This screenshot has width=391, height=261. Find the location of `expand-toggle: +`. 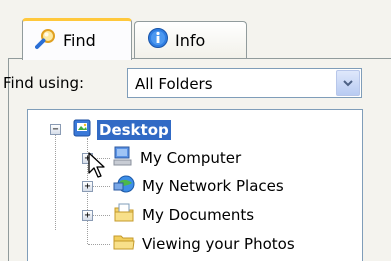

expand-toggle: + is located at coordinates (87, 215).